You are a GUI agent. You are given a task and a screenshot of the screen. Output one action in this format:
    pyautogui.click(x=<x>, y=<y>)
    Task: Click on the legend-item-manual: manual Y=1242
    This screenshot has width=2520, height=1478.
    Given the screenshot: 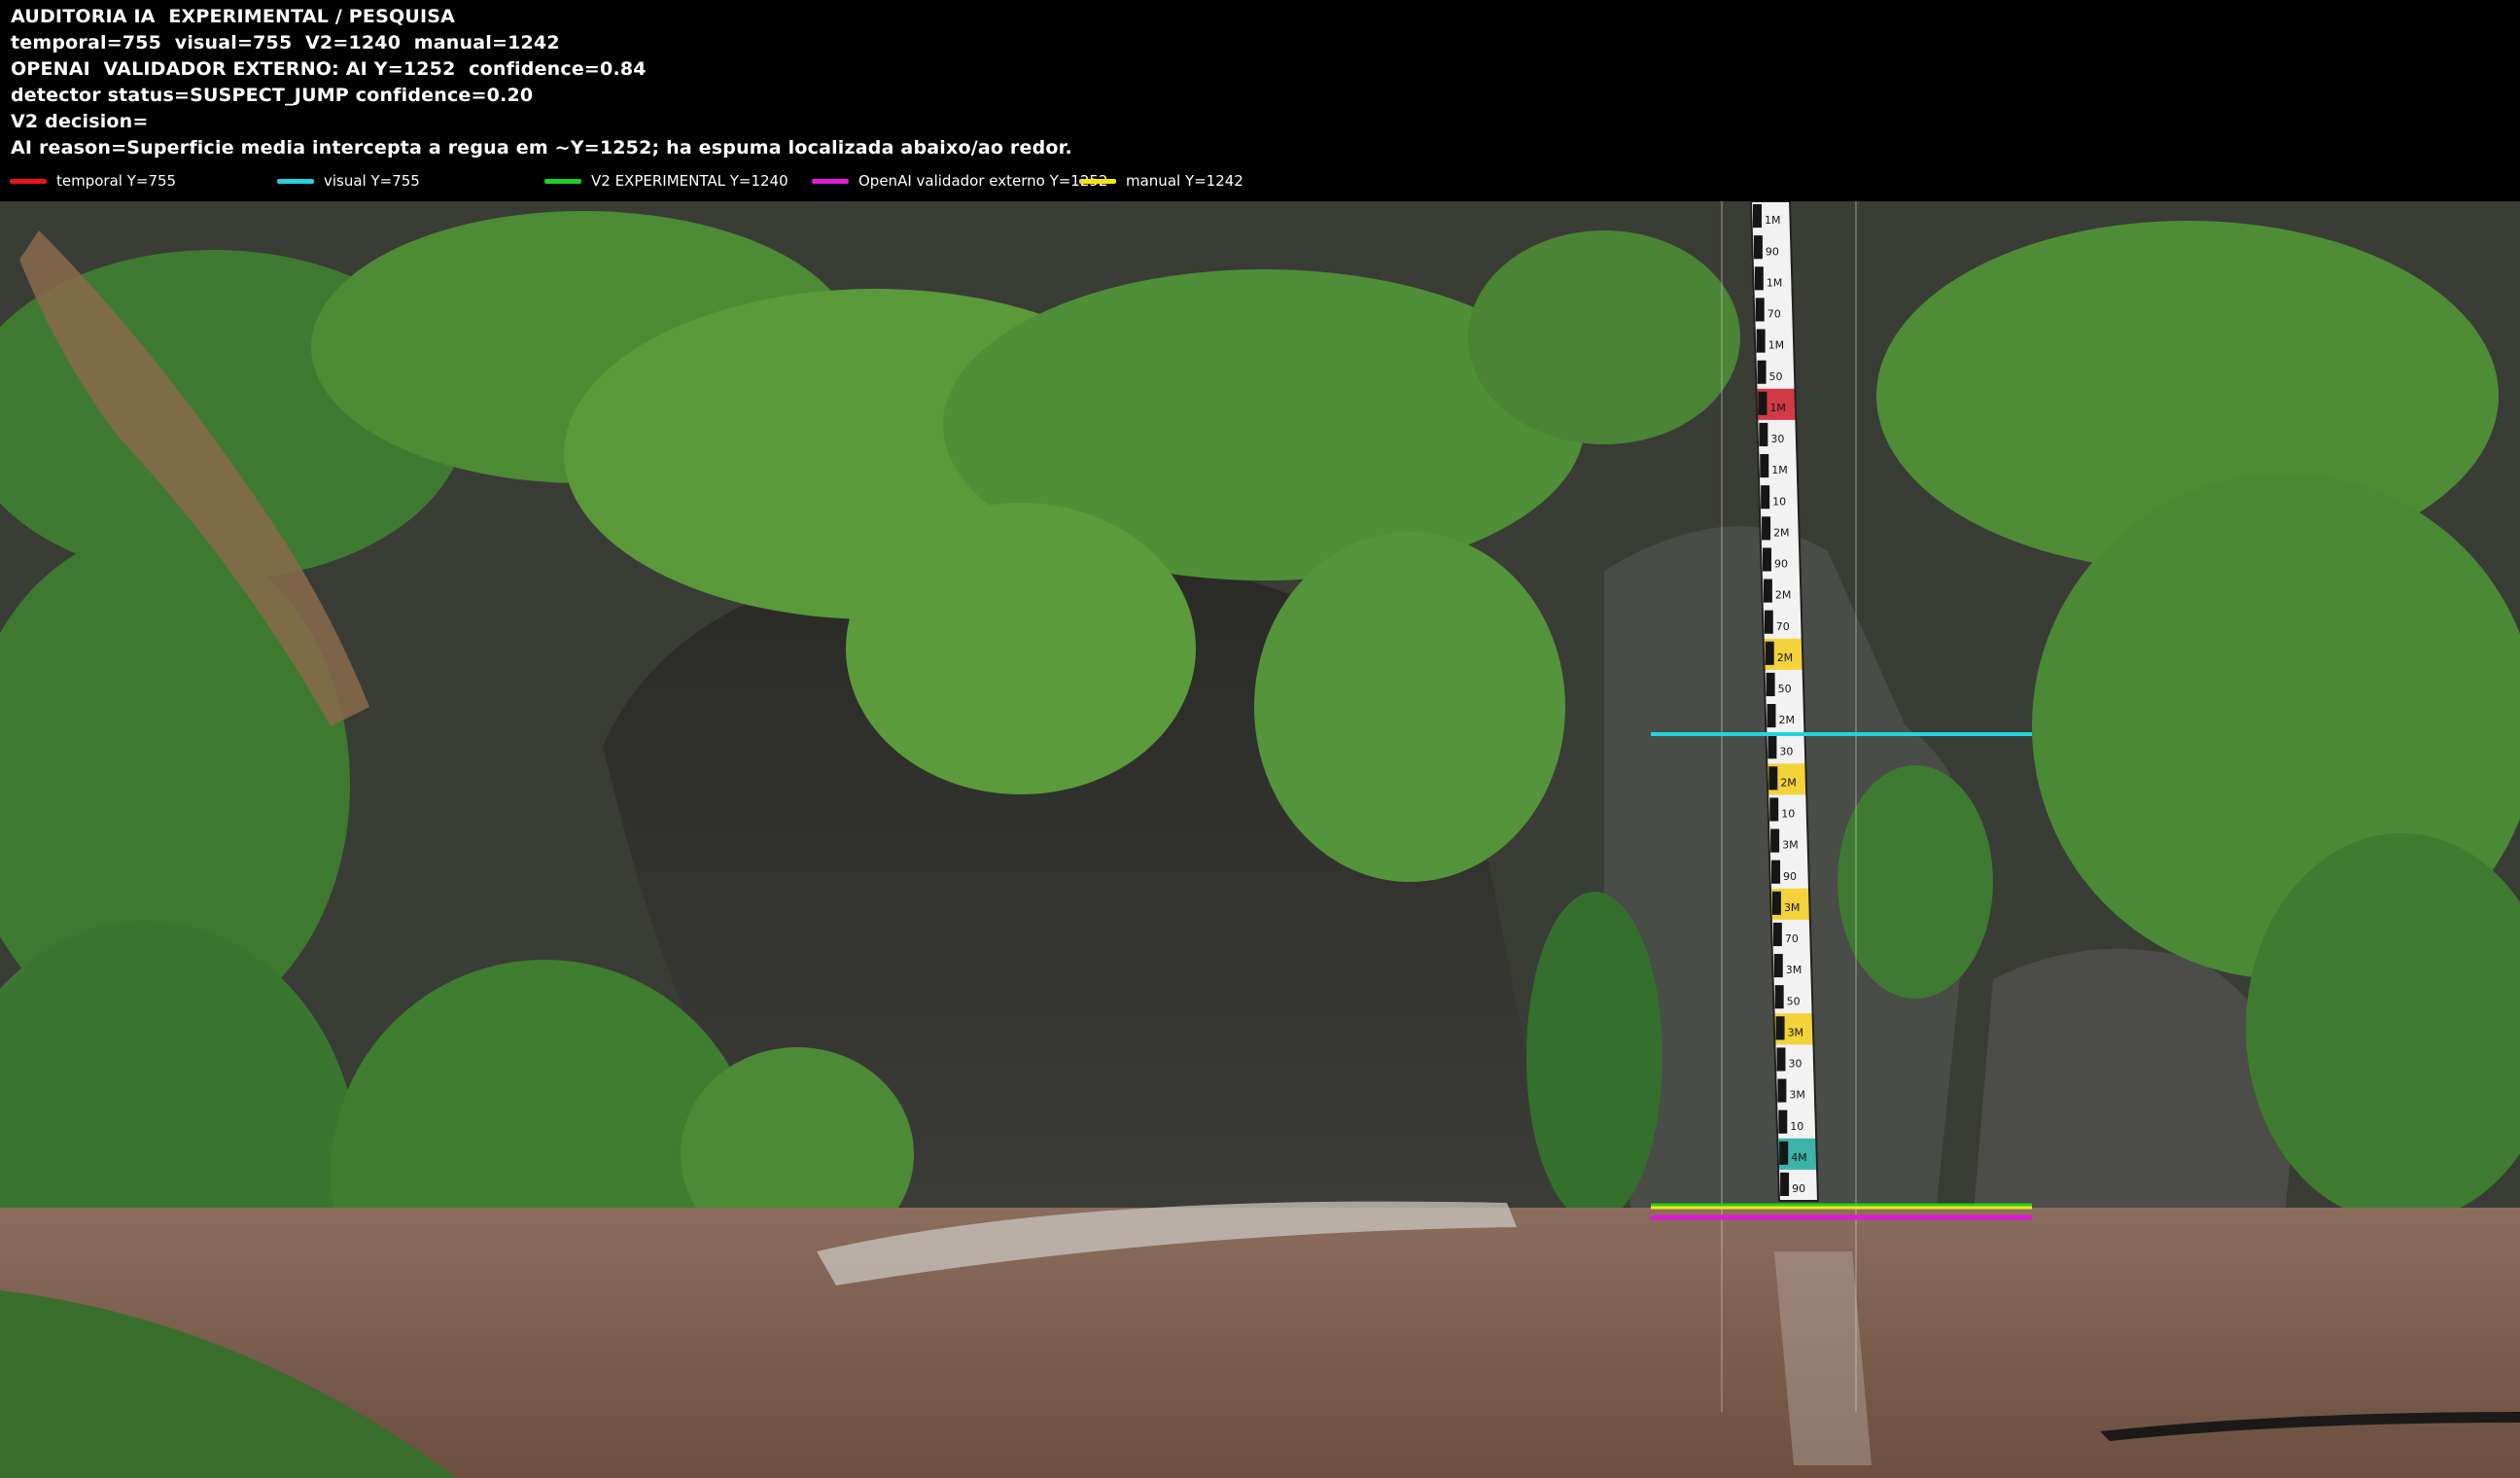 What is the action you would take?
    pyautogui.click(x=1161, y=181)
    